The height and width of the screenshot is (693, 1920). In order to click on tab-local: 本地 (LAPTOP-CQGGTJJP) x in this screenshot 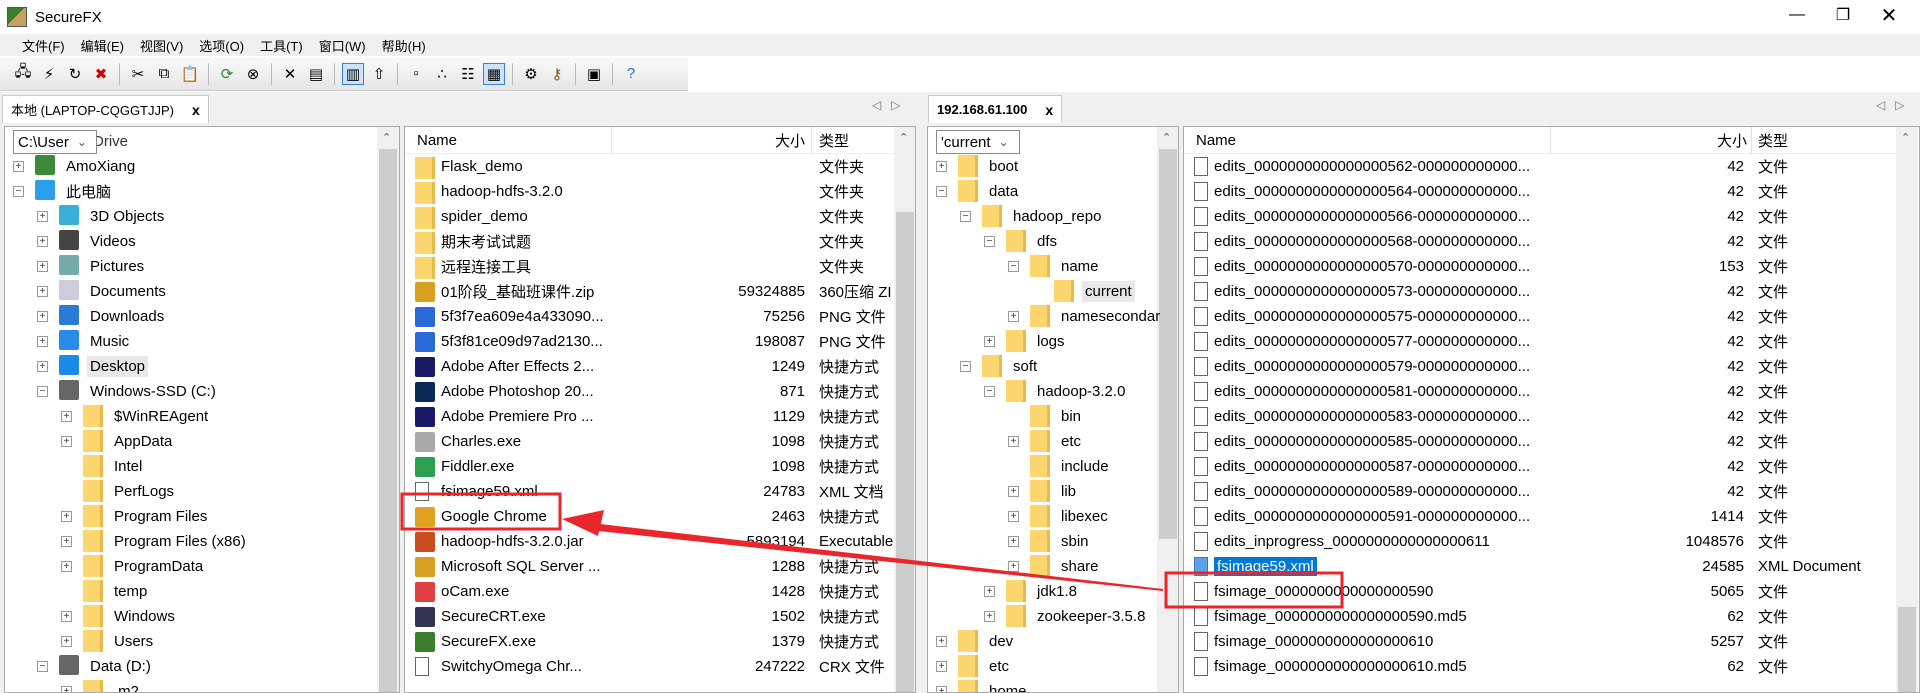, I will do `click(105, 109)`.